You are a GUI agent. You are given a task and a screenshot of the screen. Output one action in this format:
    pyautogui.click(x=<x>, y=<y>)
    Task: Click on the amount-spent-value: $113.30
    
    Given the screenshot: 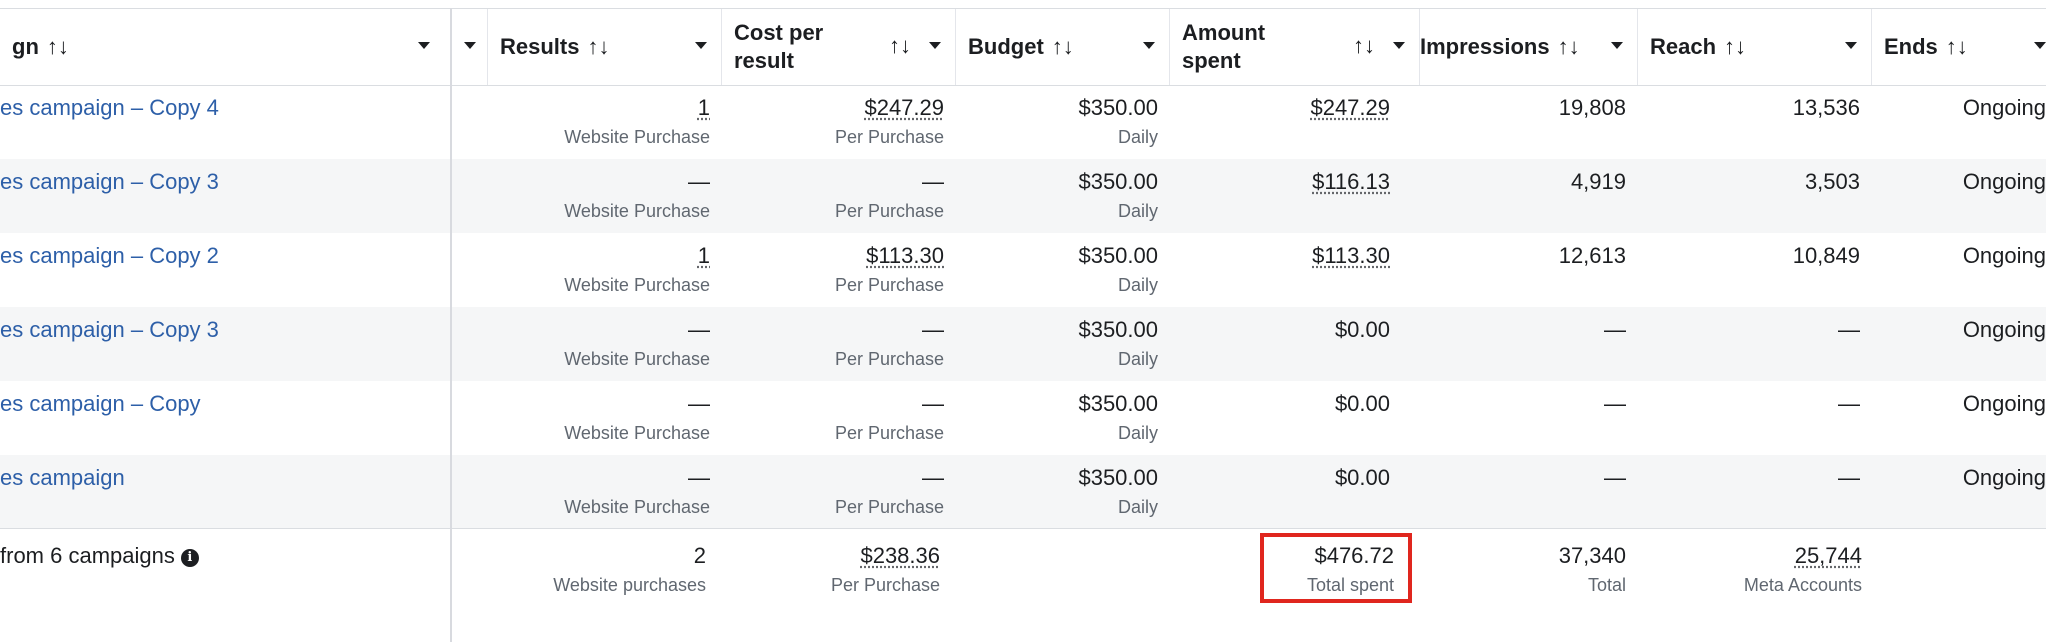 What is the action you would take?
    pyautogui.click(x=1351, y=256)
    